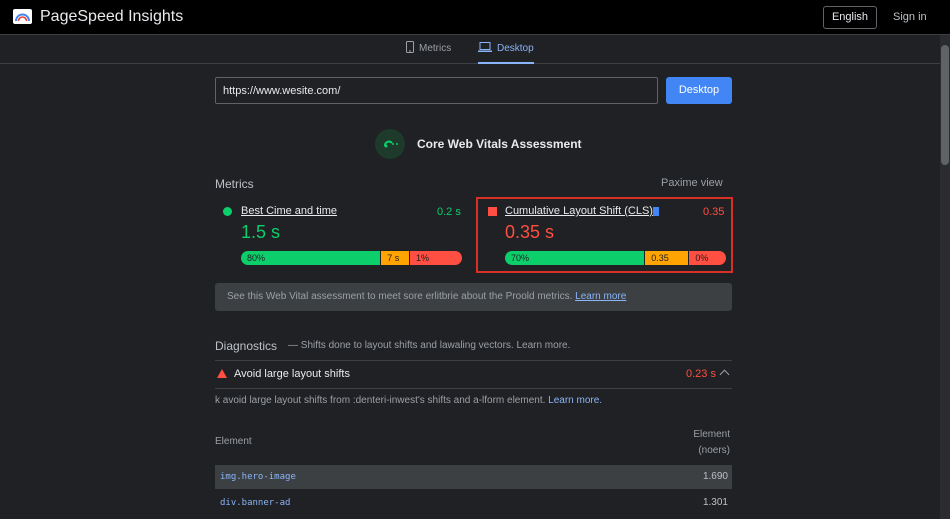 This screenshot has height=519, width=950. What do you see at coordinates (701, 374) in the screenshot?
I see `audit-value: 0.23 s` at bounding box center [701, 374].